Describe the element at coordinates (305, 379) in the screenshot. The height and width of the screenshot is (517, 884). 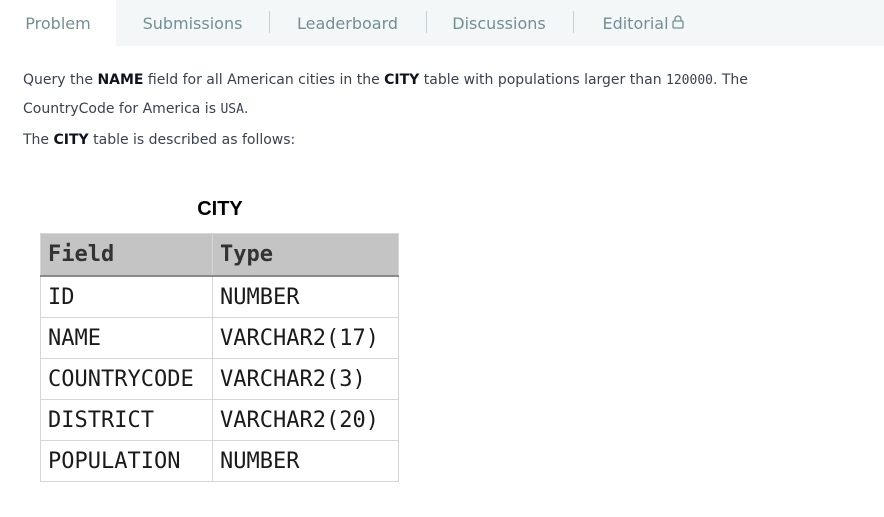
I see `type-cell: VARCHAR2(3)` at that location.